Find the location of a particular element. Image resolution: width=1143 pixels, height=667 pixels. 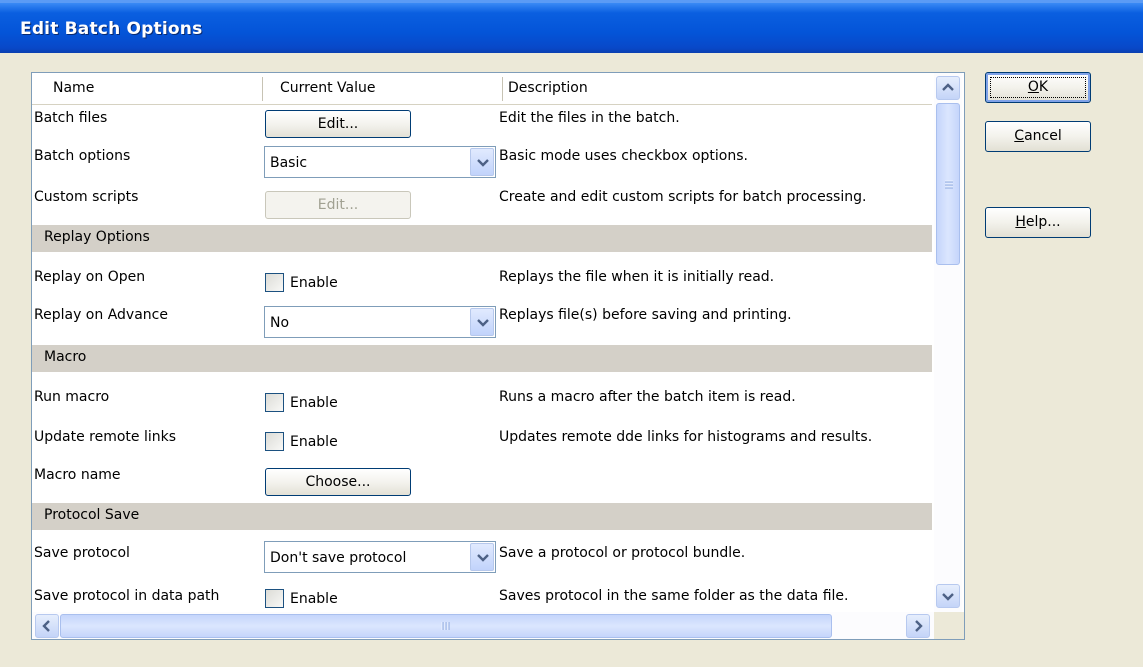

column-header-name: Name is located at coordinates (73, 88).